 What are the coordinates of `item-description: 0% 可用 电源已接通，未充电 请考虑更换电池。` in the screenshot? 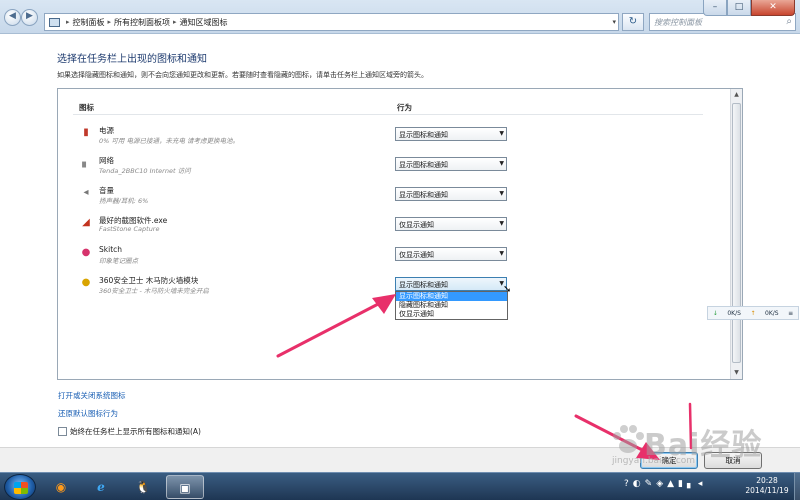 It's located at (169, 141).